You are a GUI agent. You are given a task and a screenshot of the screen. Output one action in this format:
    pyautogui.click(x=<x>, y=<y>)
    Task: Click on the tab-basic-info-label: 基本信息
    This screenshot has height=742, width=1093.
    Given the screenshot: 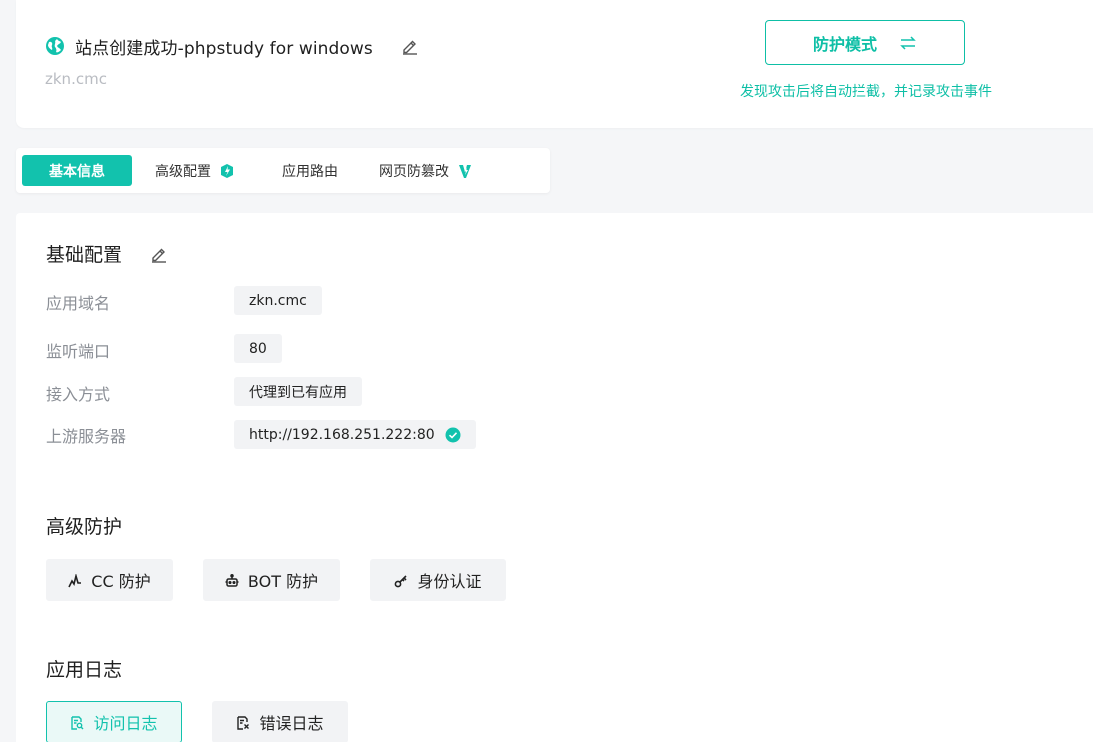 What is the action you would take?
    pyautogui.click(x=77, y=171)
    